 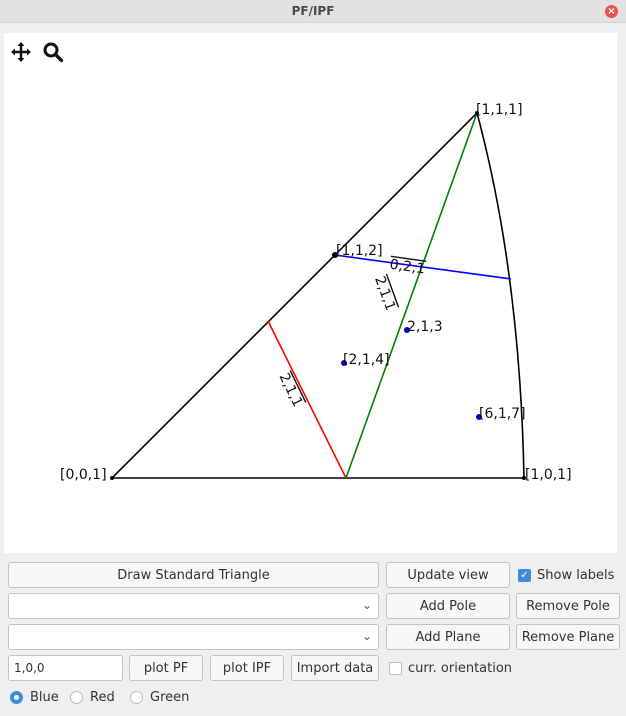 I want to click on radio-red: Red, so click(x=92, y=697).